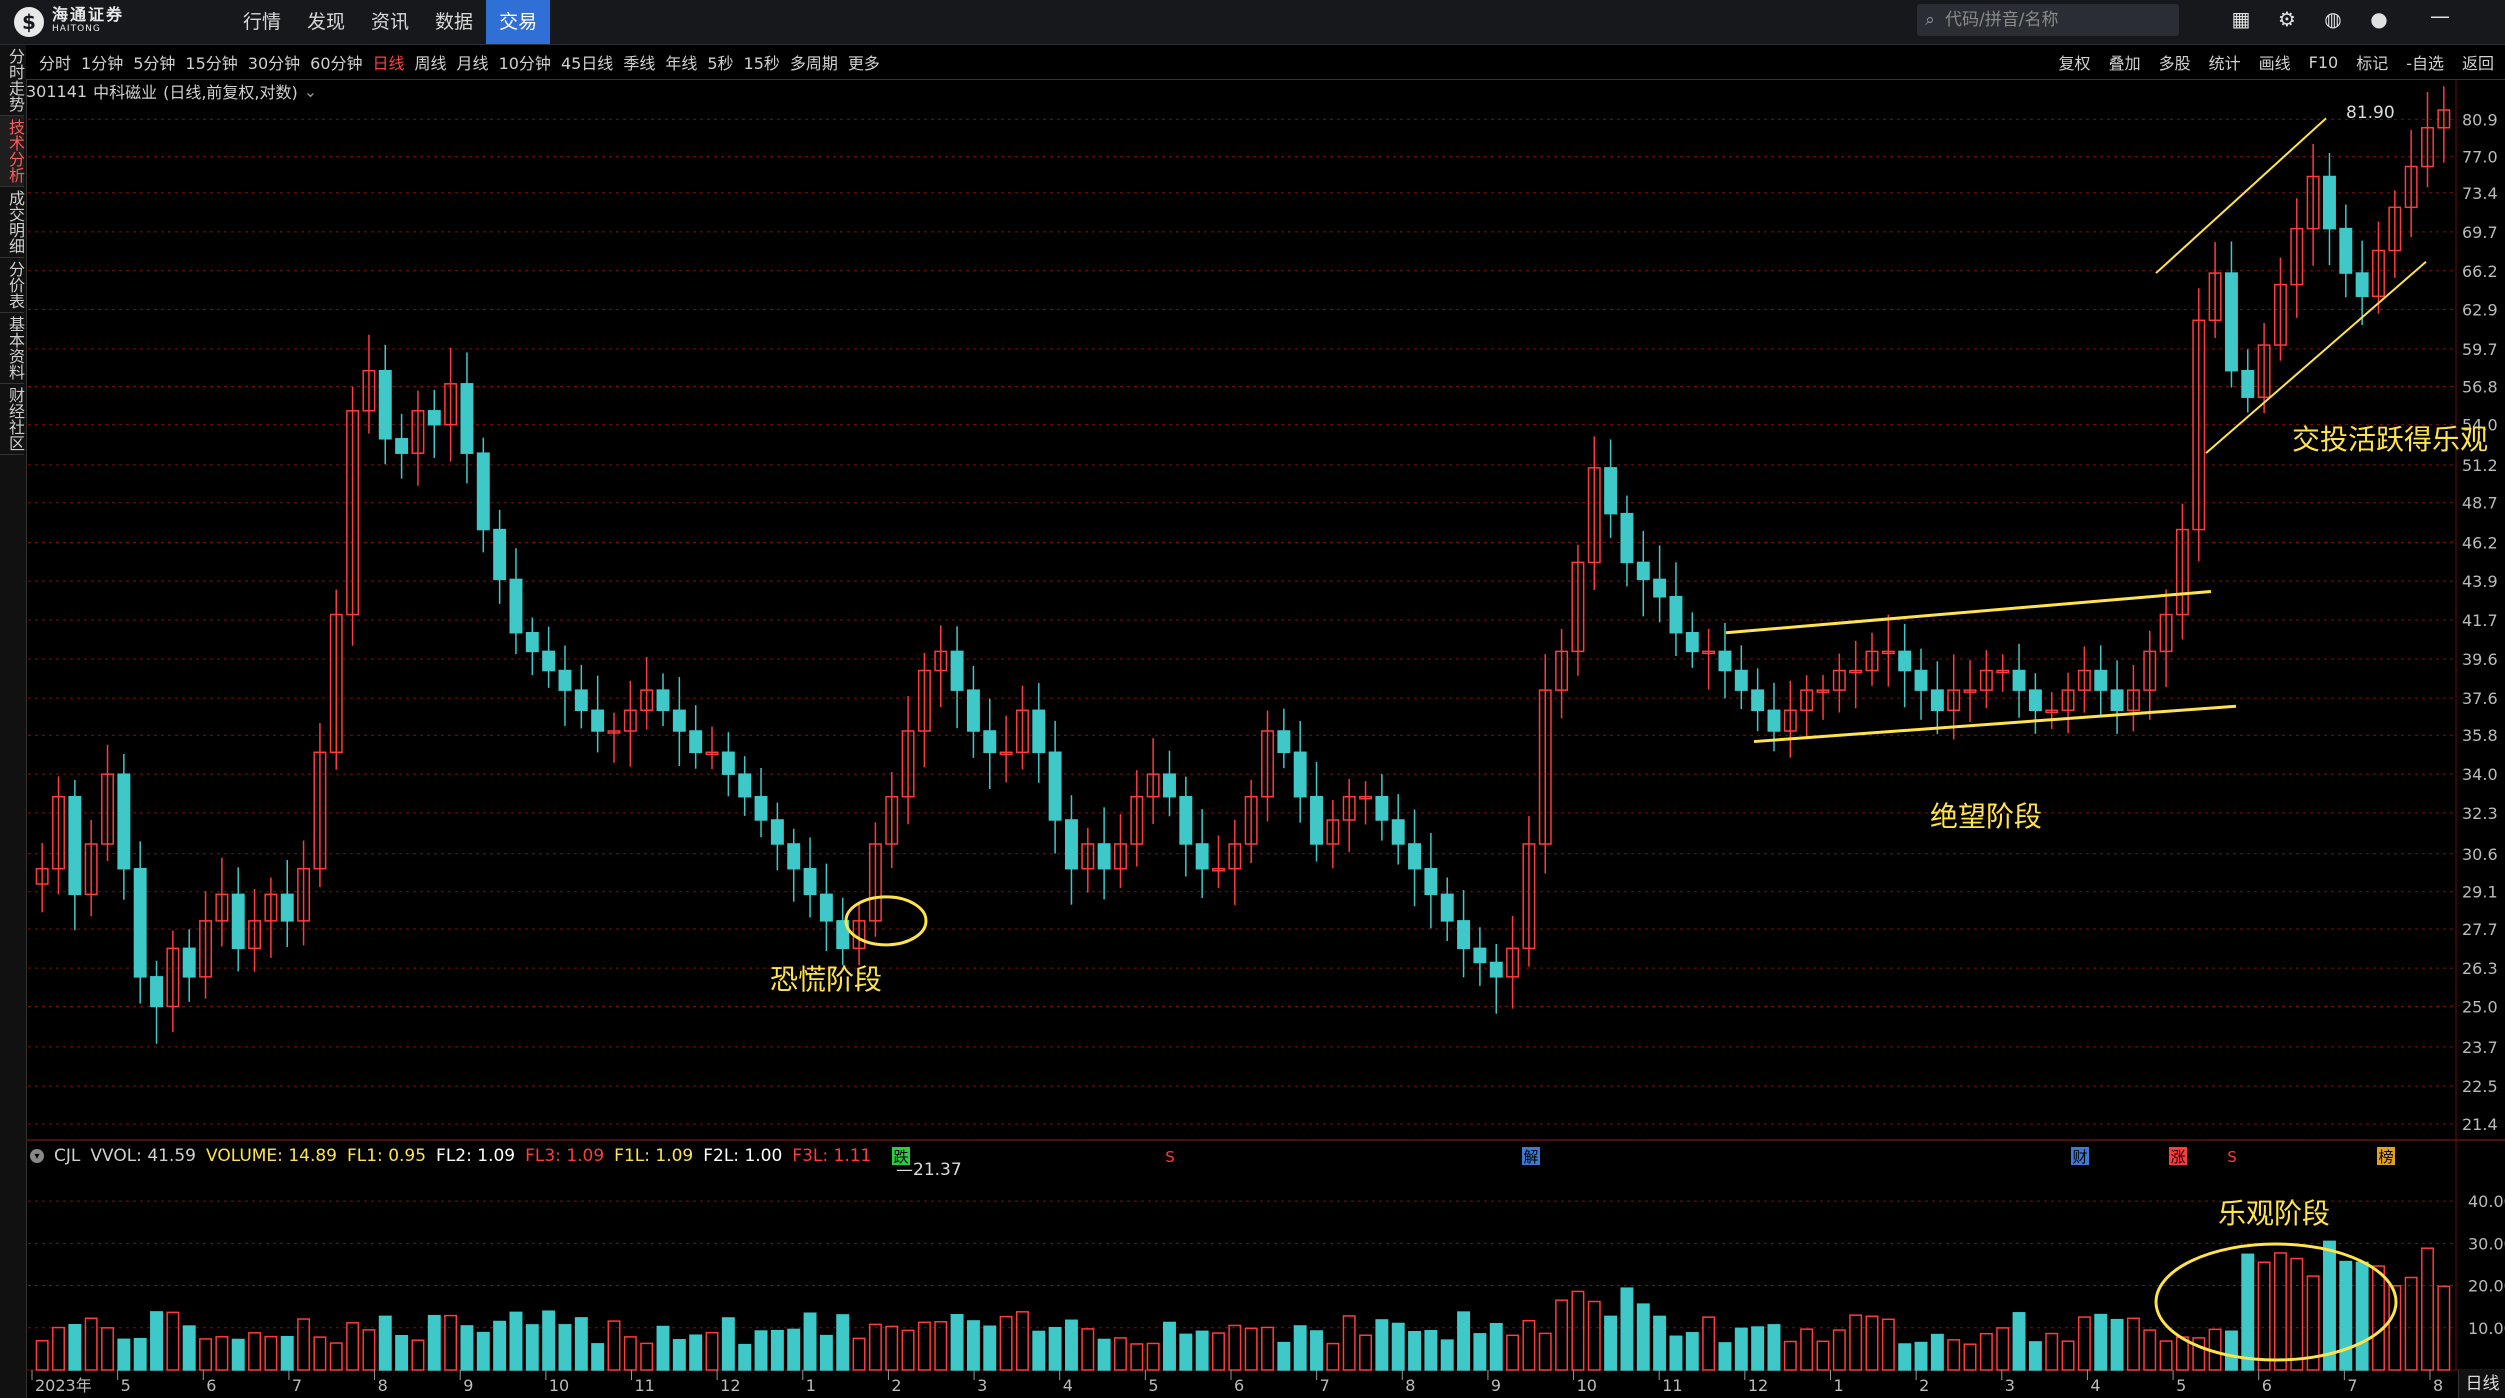  Describe the element at coordinates (2440, 16) in the screenshot. I see `minimize-icon: —` at that location.